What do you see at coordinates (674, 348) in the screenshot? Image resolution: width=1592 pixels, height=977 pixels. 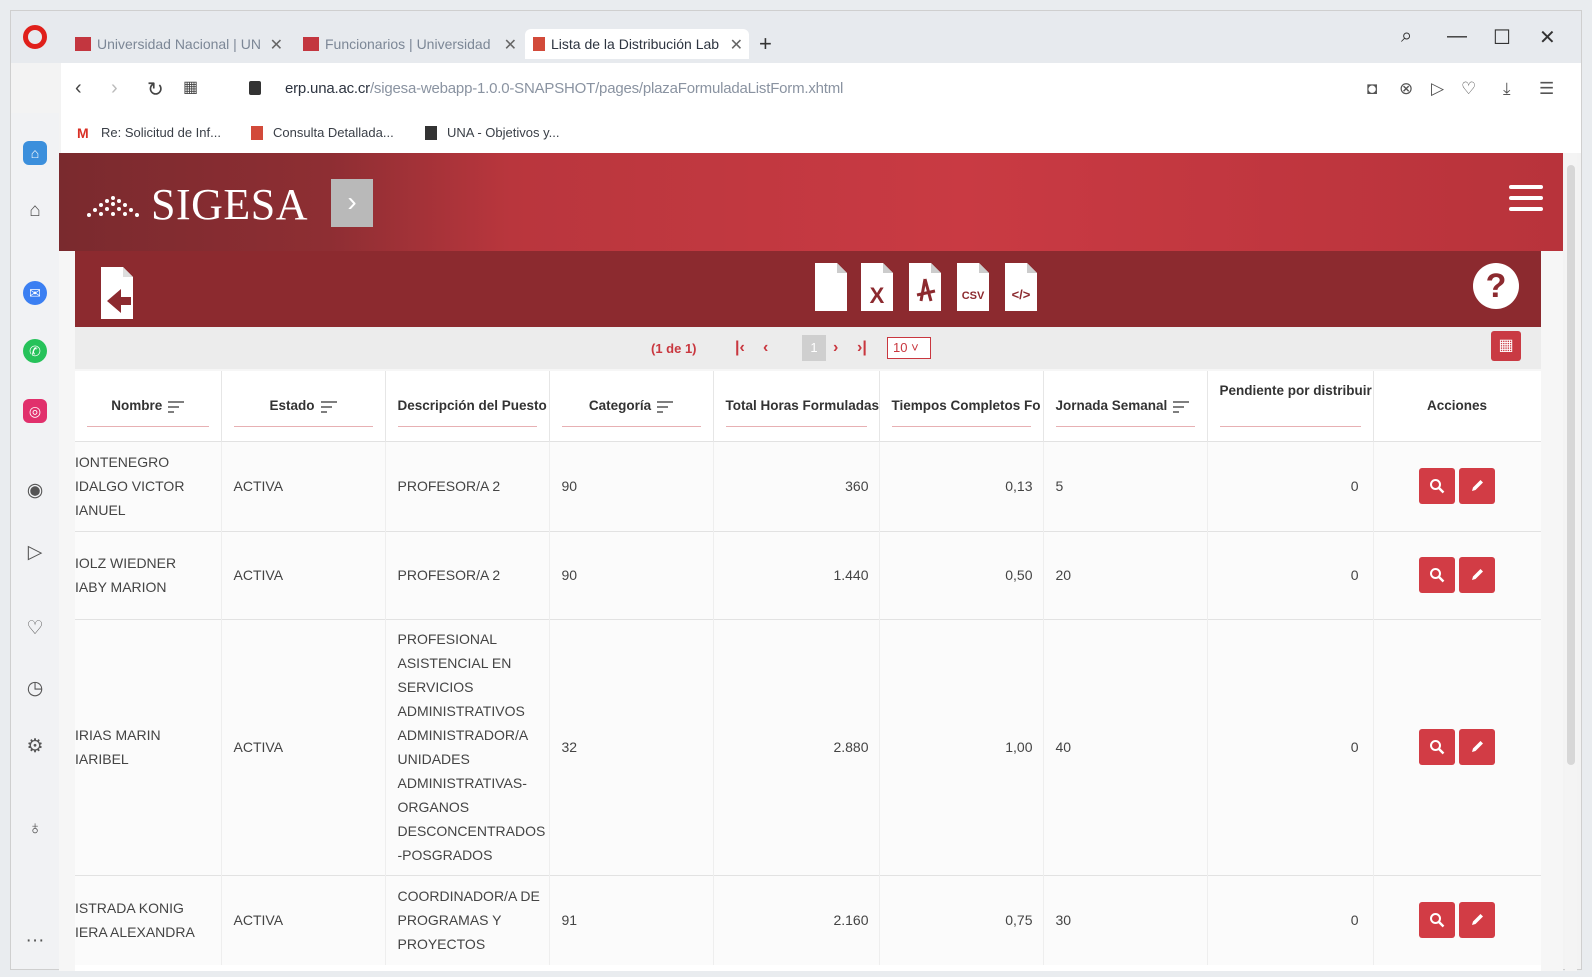 I see `page-status: (1 de 1)` at bounding box center [674, 348].